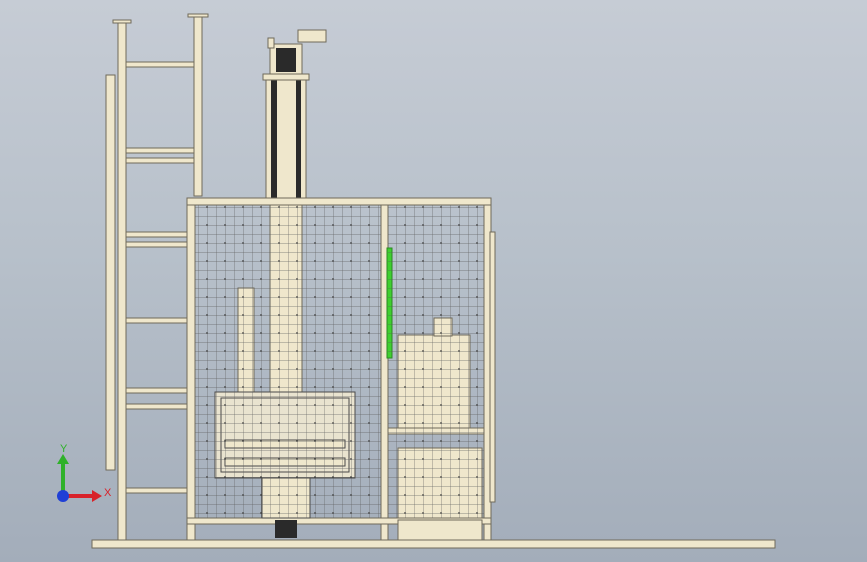 Image resolution: width=867 pixels, height=562 pixels. I want to click on lift-column, so click(294, 114).